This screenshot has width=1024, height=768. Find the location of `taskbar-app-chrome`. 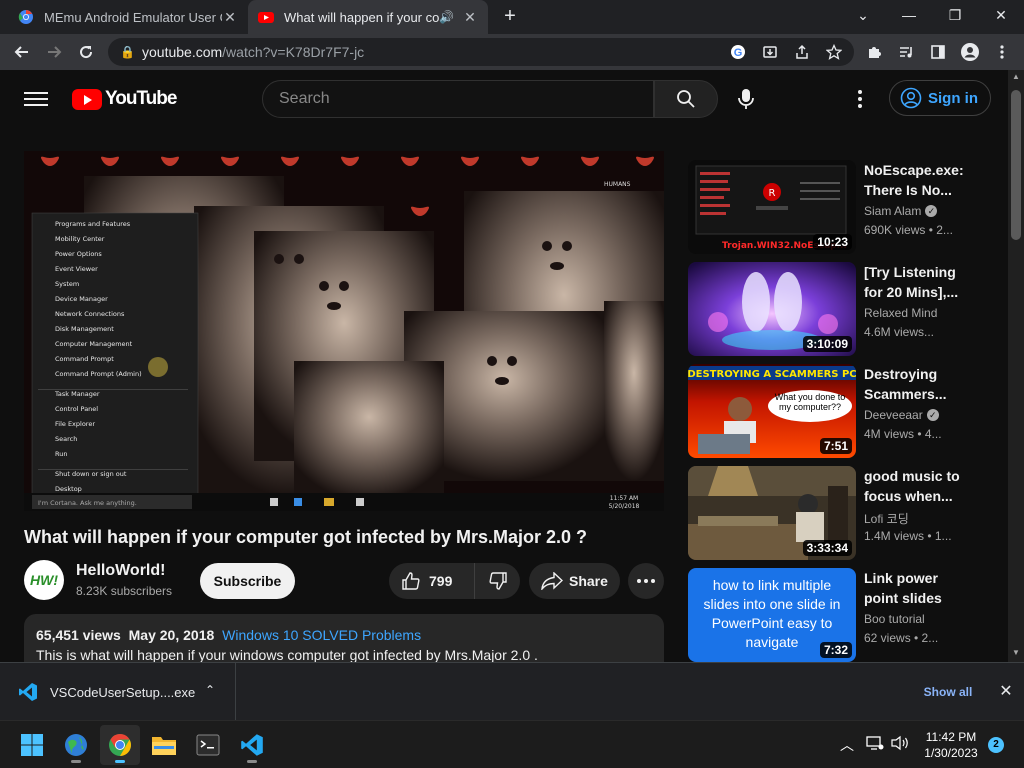

taskbar-app-chrome is located at coordinates (120, 745).